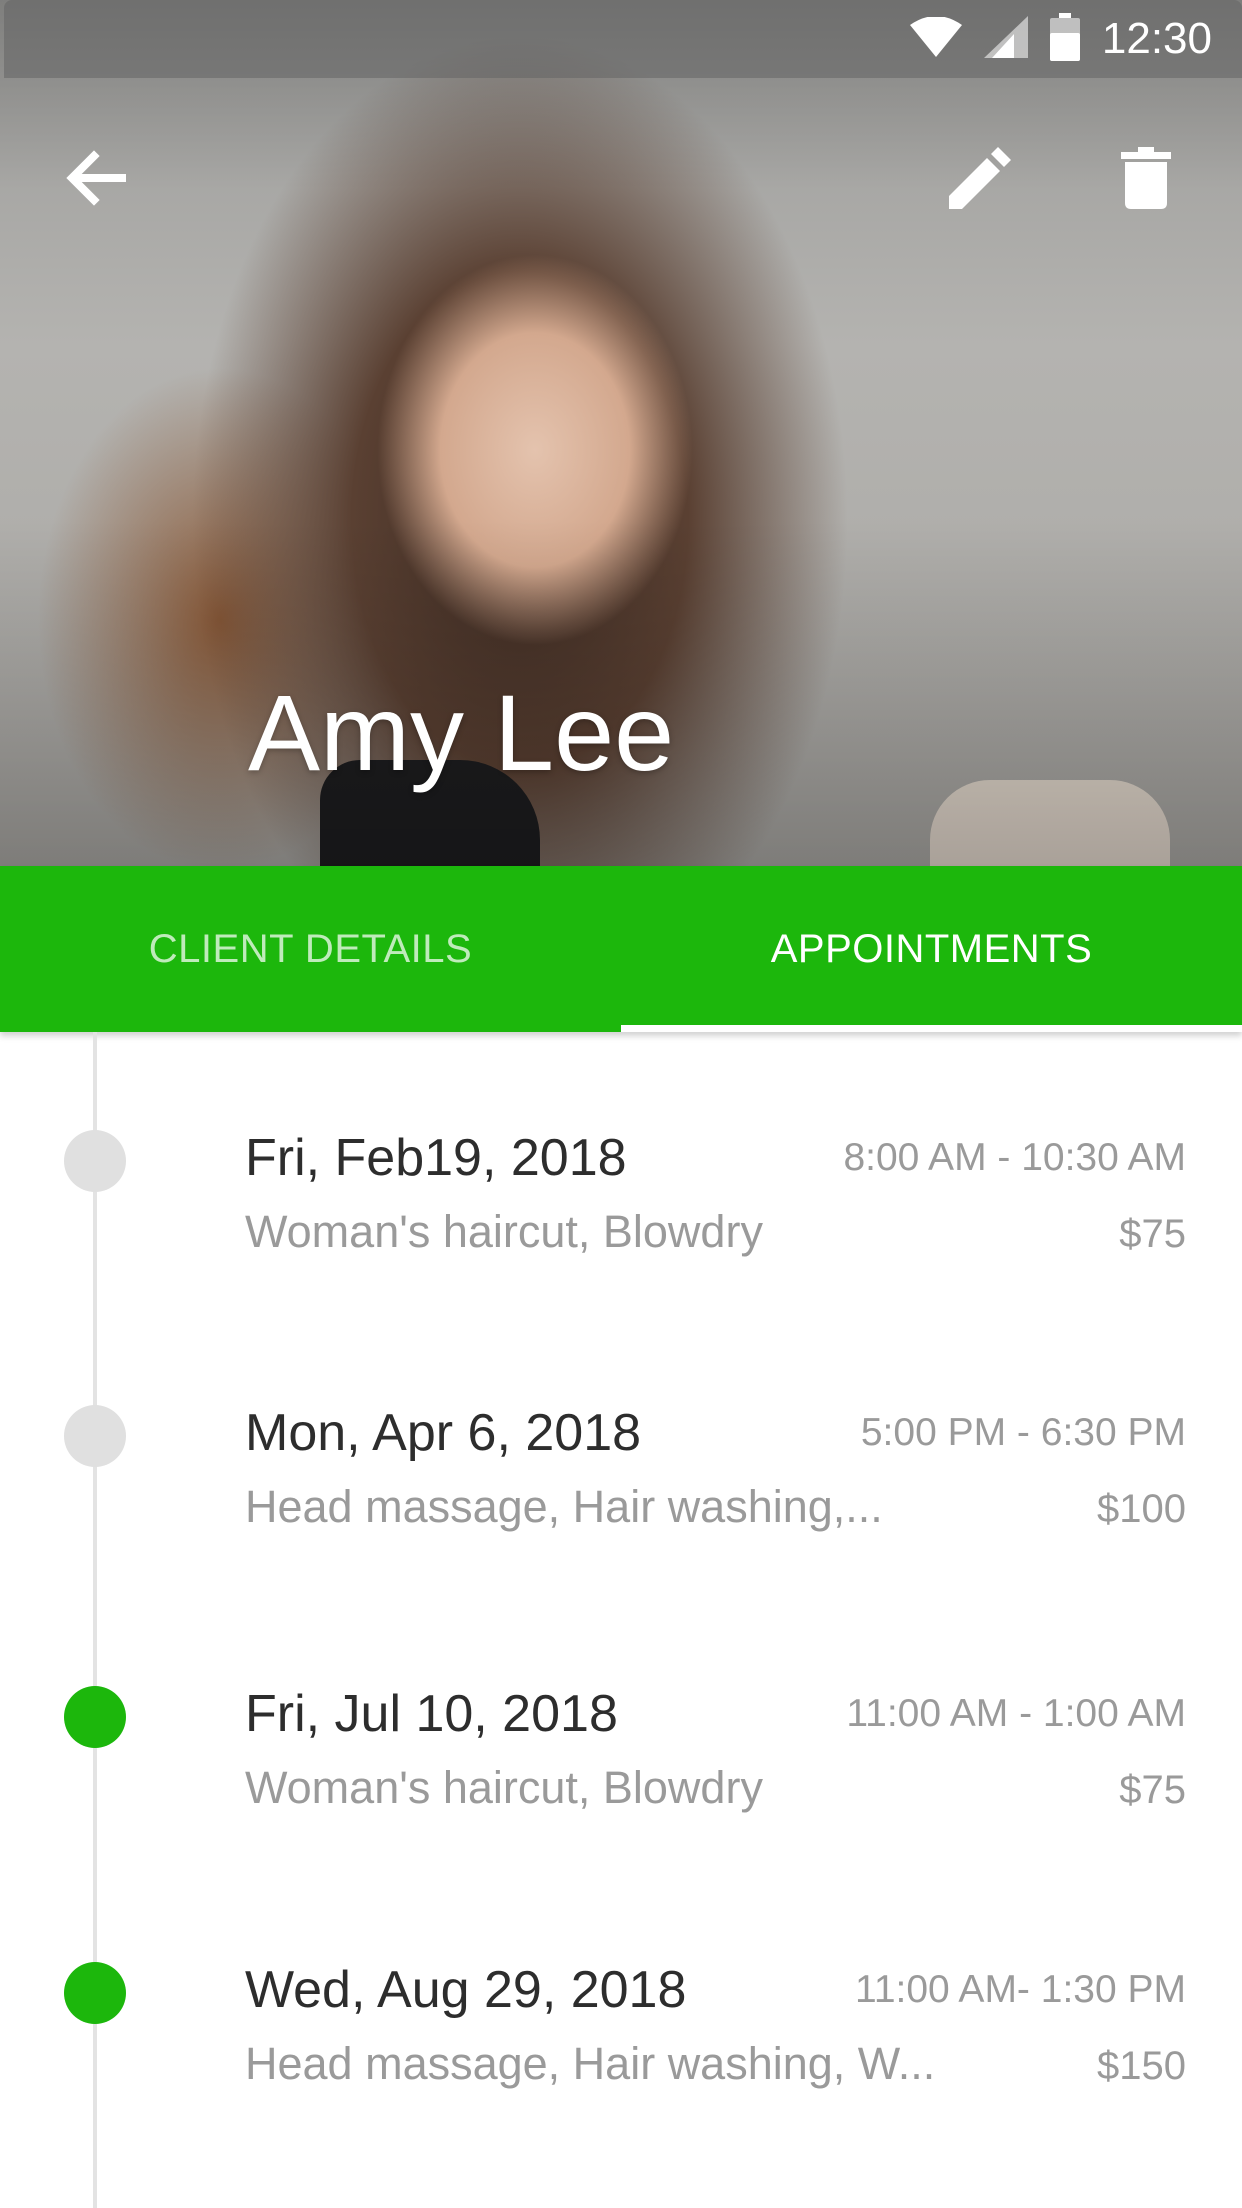 The width and height of the screenshot is (1242, 2208). Describe the element at coordinates (1141, 2066) in the screenshot. I see `appointment-price: $150` at that location.